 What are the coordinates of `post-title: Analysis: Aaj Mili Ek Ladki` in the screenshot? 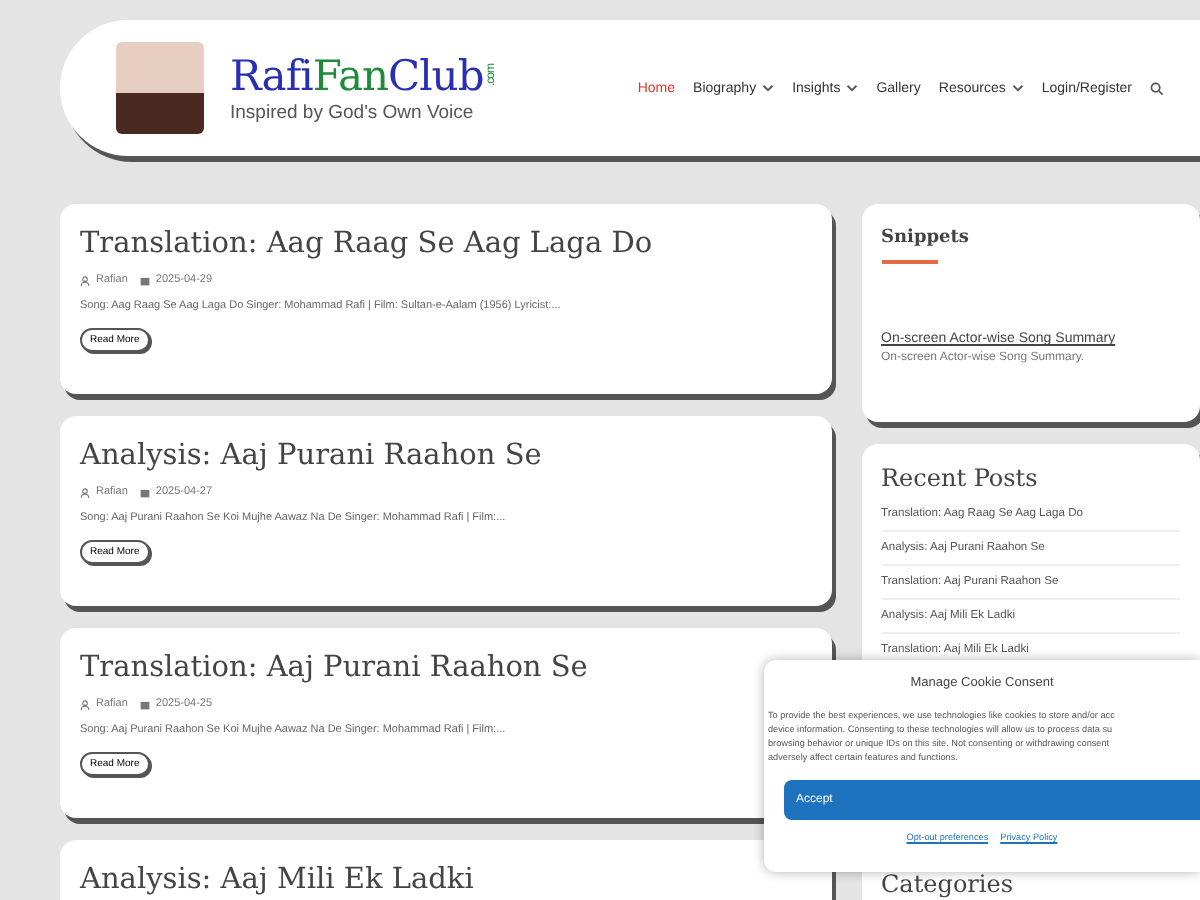 It's located at (445, 880).